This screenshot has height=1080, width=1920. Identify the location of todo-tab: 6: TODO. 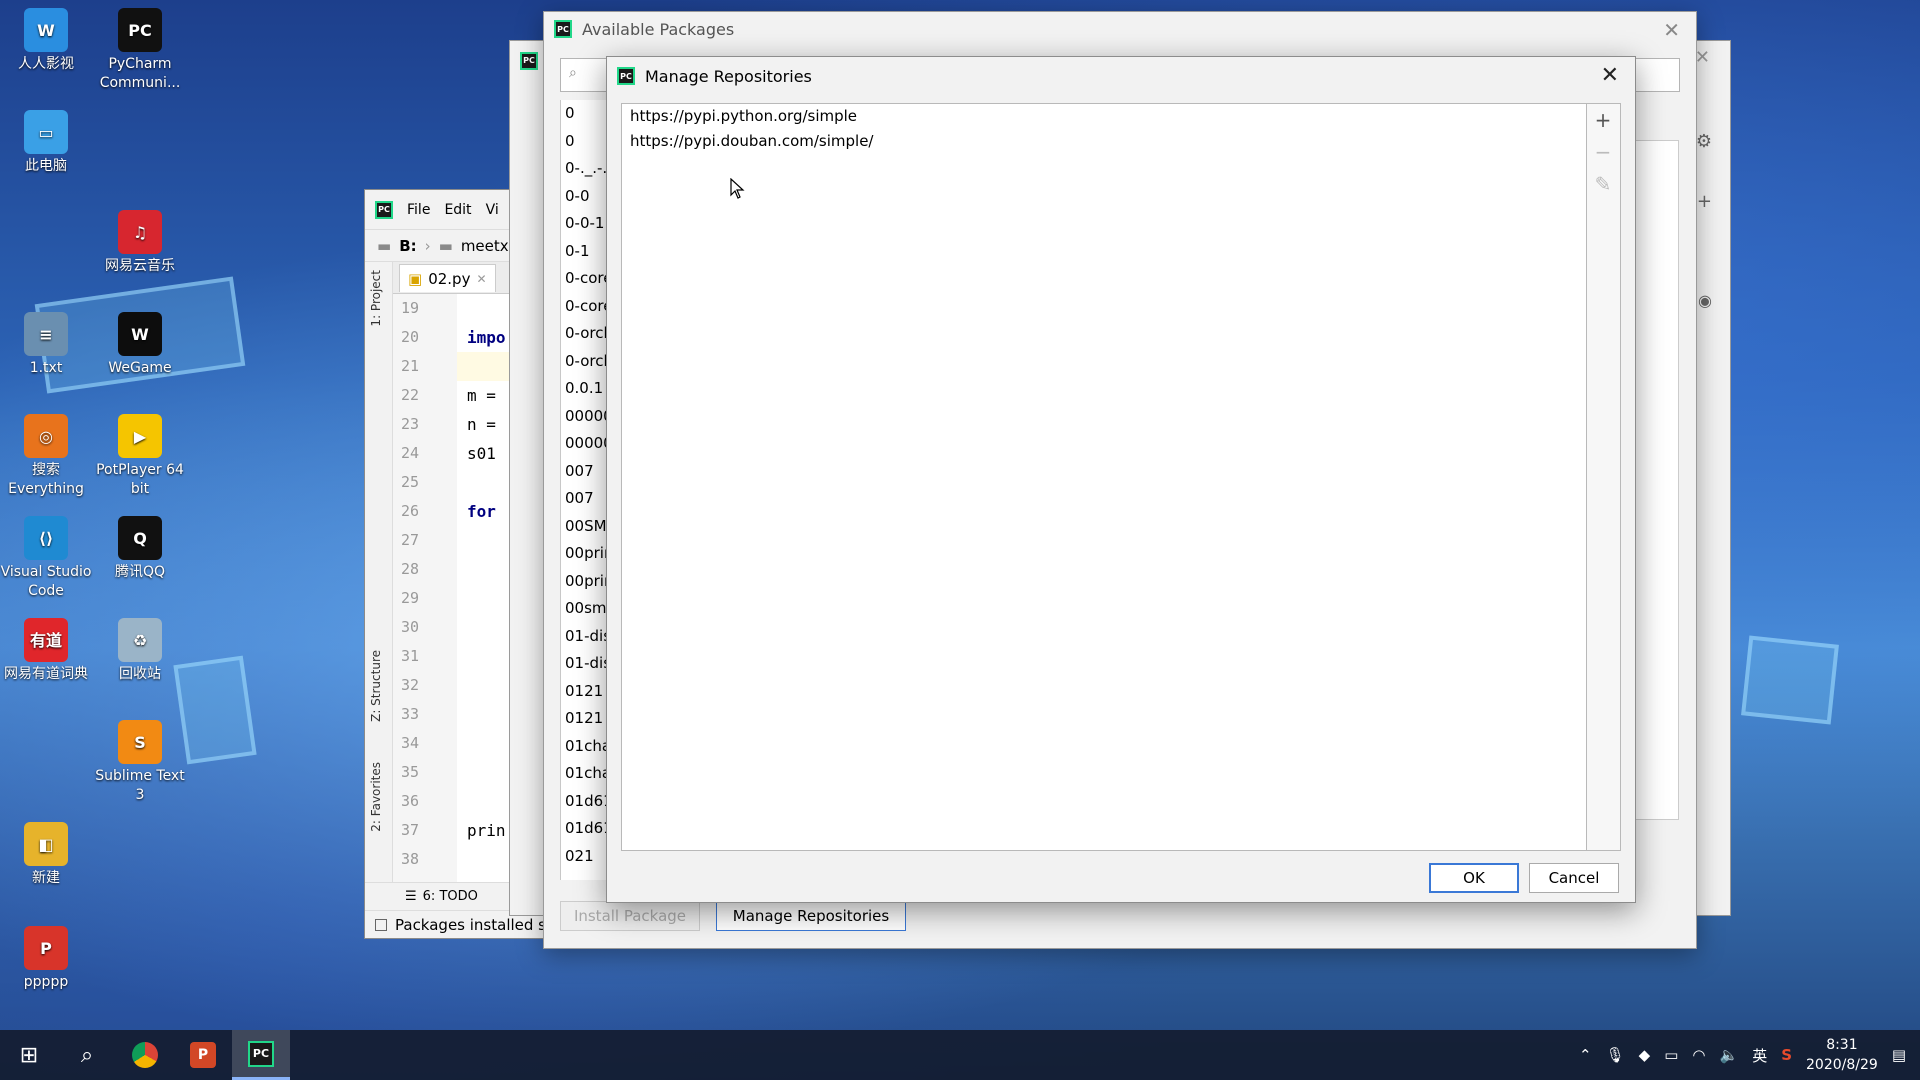
(450, 896).